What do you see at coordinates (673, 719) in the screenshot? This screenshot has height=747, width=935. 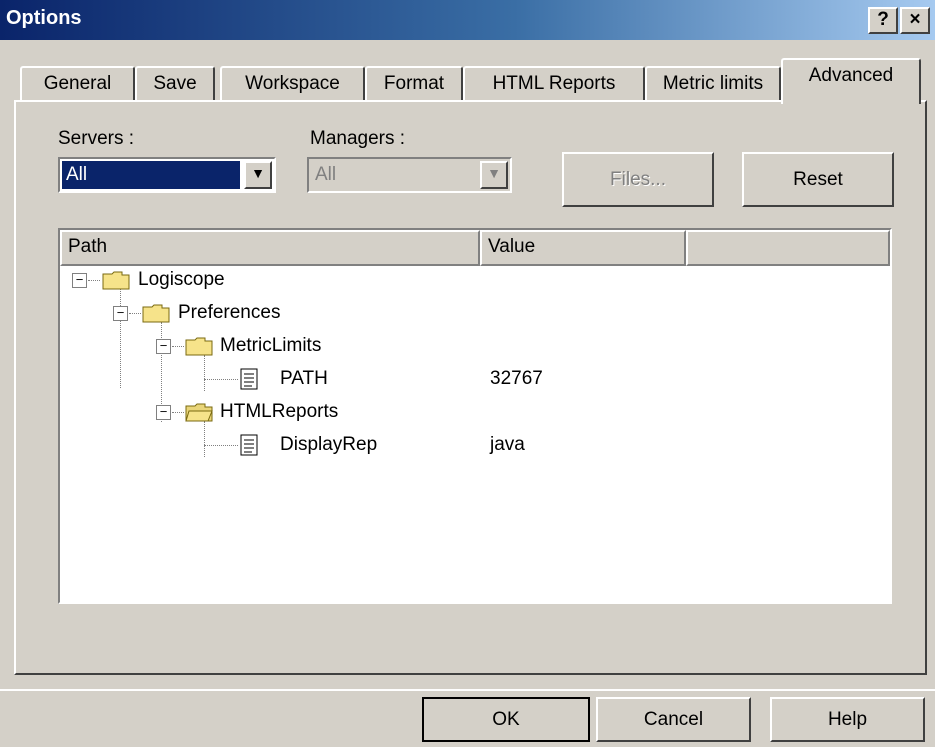 I see `cancel-button: Cancel` at bounding box center [673, 719].